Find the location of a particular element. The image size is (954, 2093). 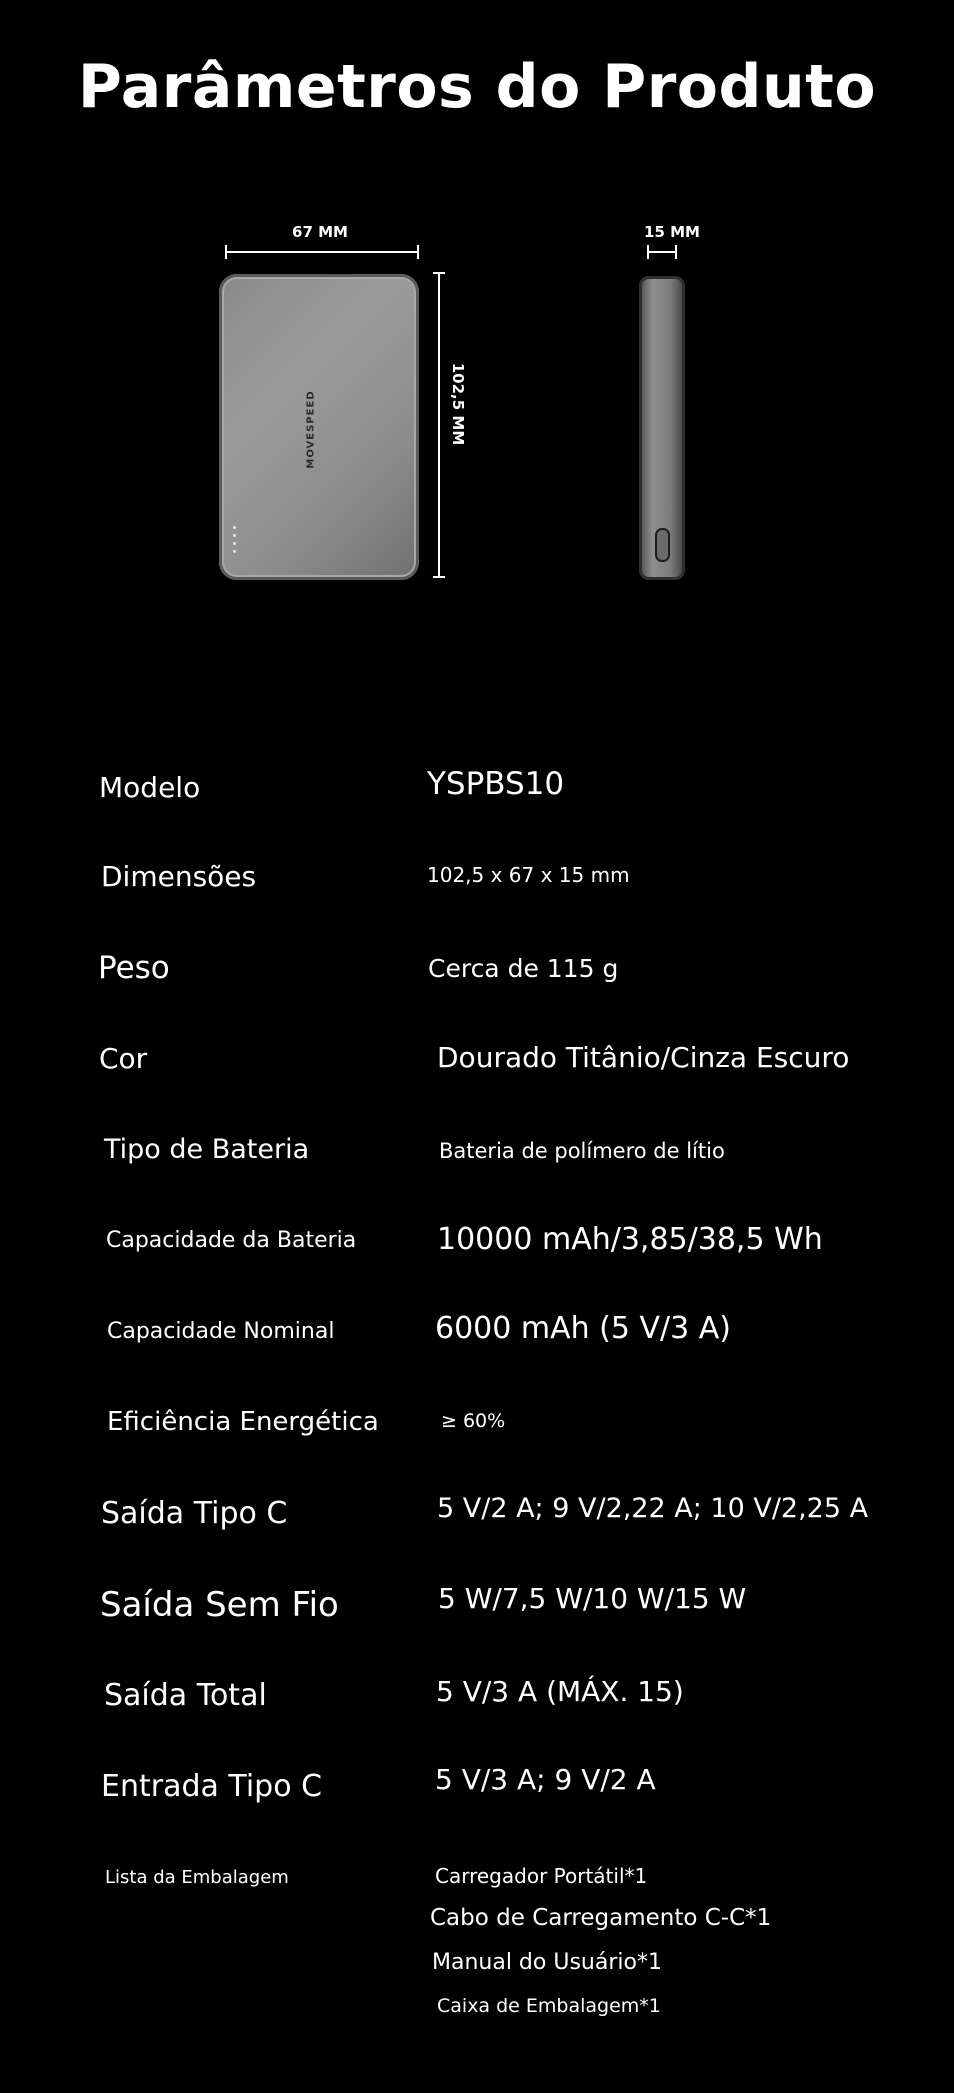

spec-label: Capacidade da Bateria is located at coordinates (231, 1240).